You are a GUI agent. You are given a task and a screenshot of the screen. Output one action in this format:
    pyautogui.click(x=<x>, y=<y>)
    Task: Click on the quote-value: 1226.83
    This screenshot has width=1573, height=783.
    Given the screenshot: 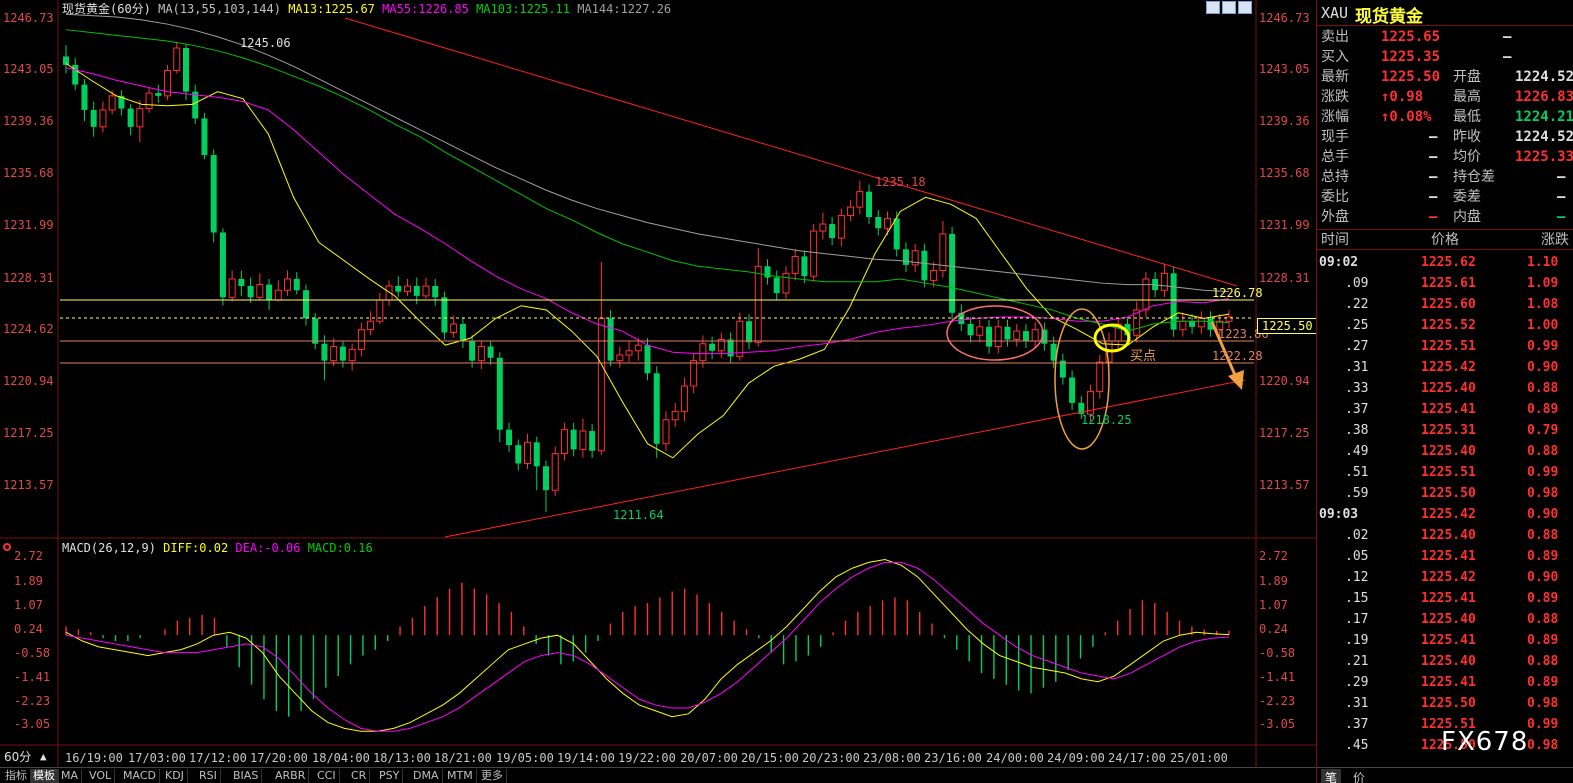 What is the action you would take?
    pyautogui.click(x=1544, y=97)
    